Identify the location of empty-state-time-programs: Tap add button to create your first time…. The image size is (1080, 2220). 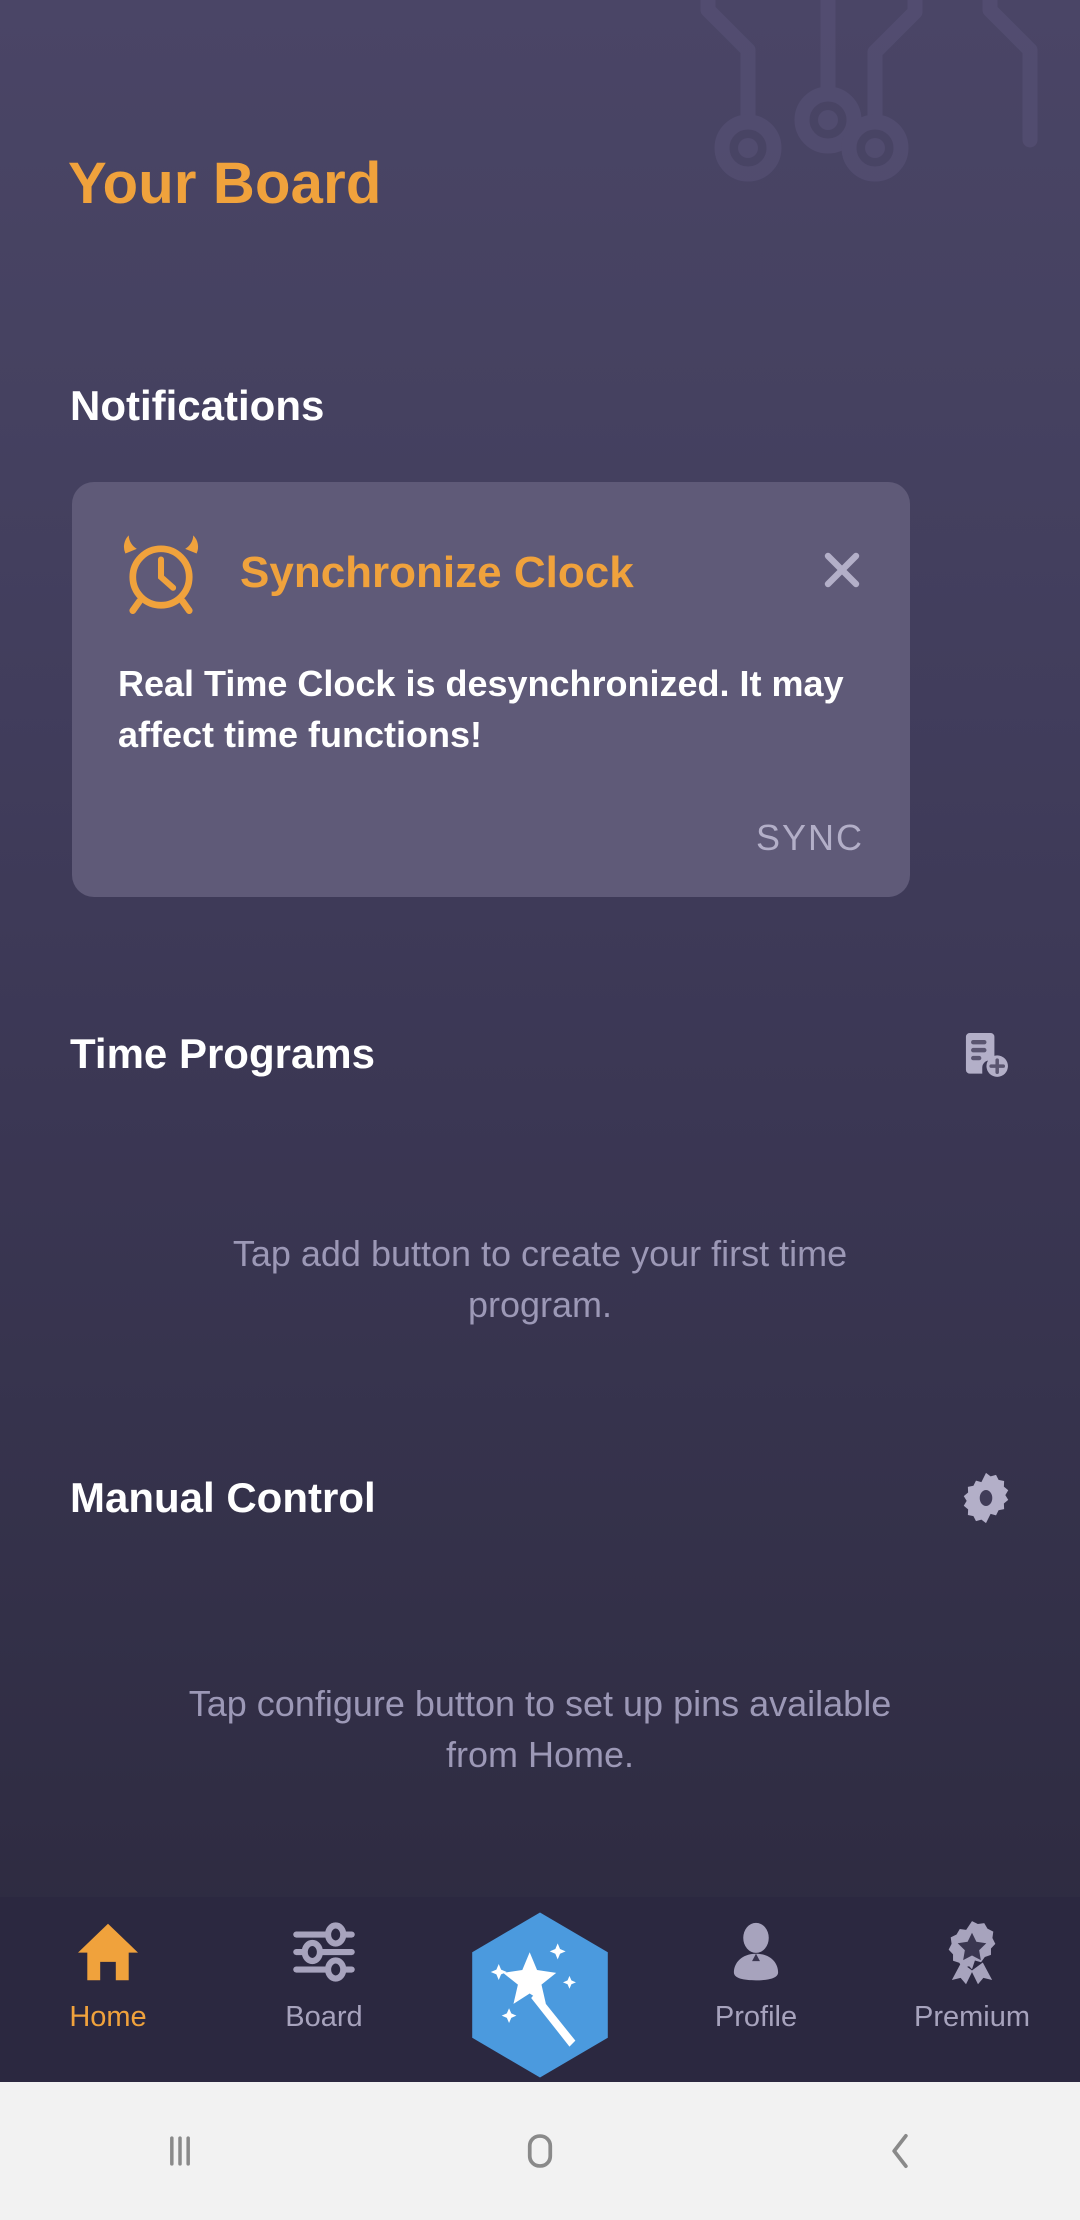
(540, 1279).